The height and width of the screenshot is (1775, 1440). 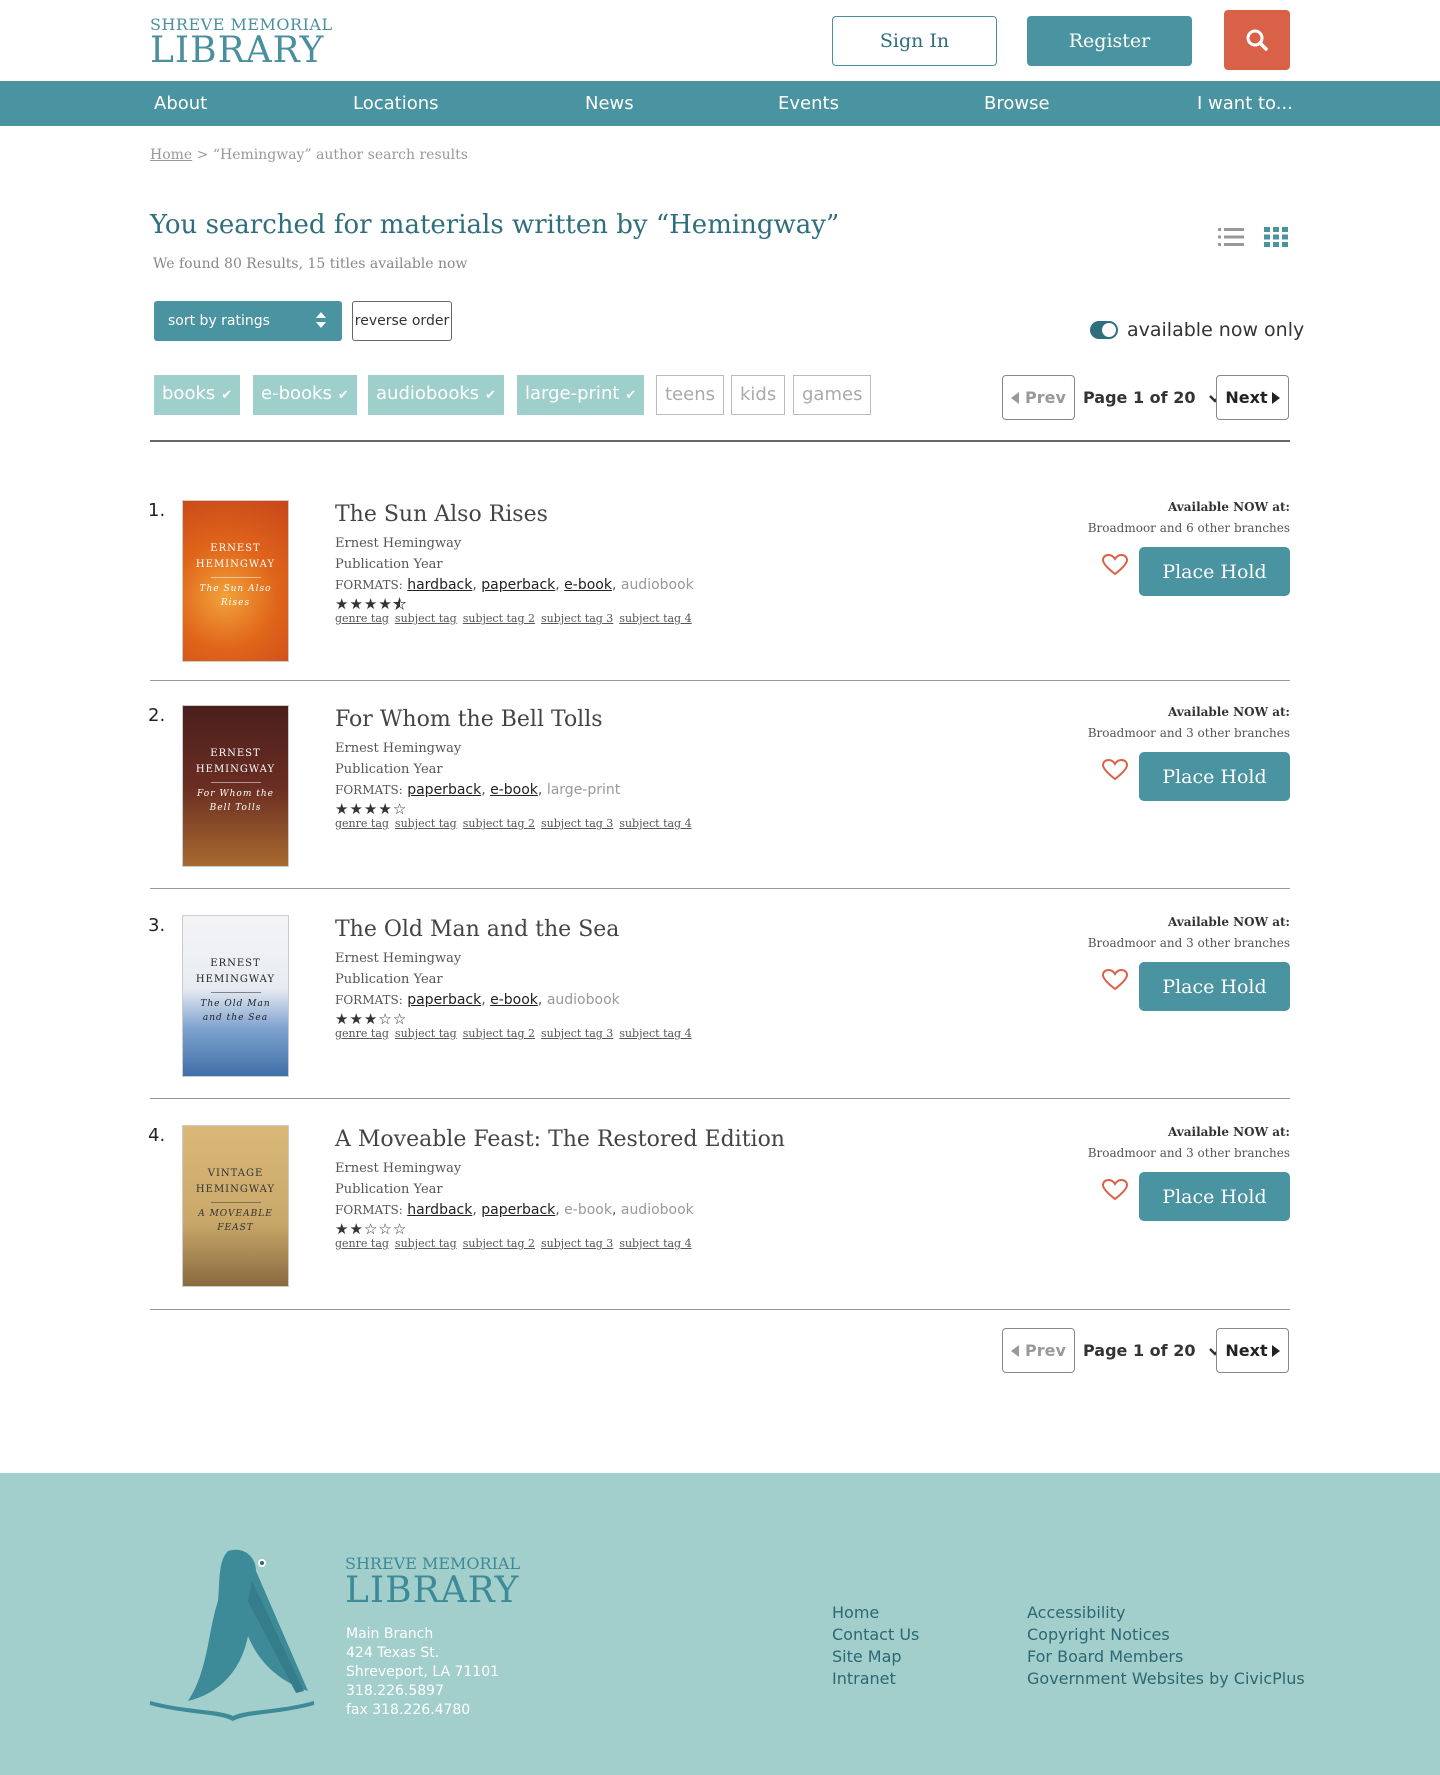 I want to click on book-cover: VINTAGE HEMINGWAY A MOVEABLE FEAST, so click(x=235, y=1206).